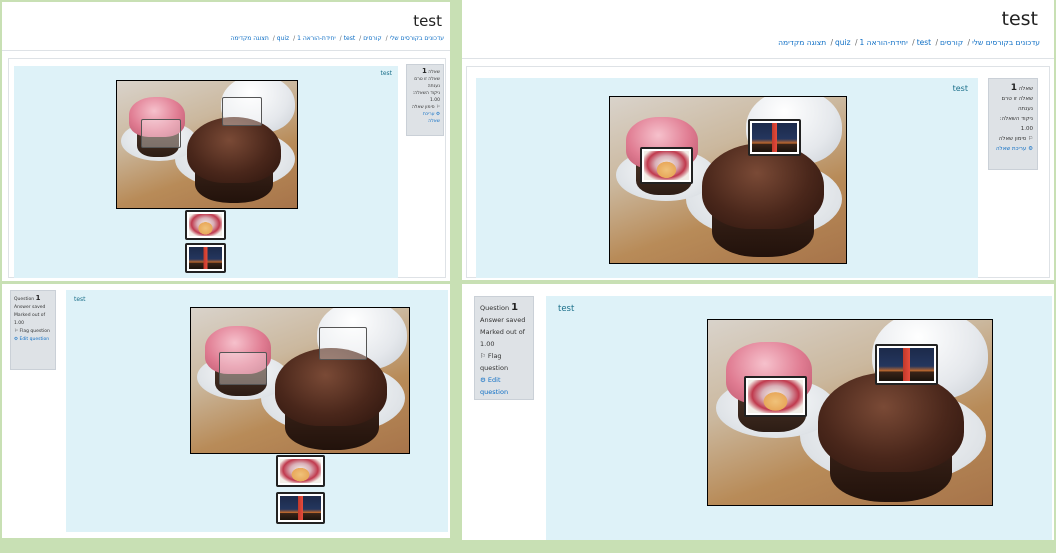 The width and height of the screenshot is (1056, 553). I want to click on question-text-area: test, so click(206, 172).